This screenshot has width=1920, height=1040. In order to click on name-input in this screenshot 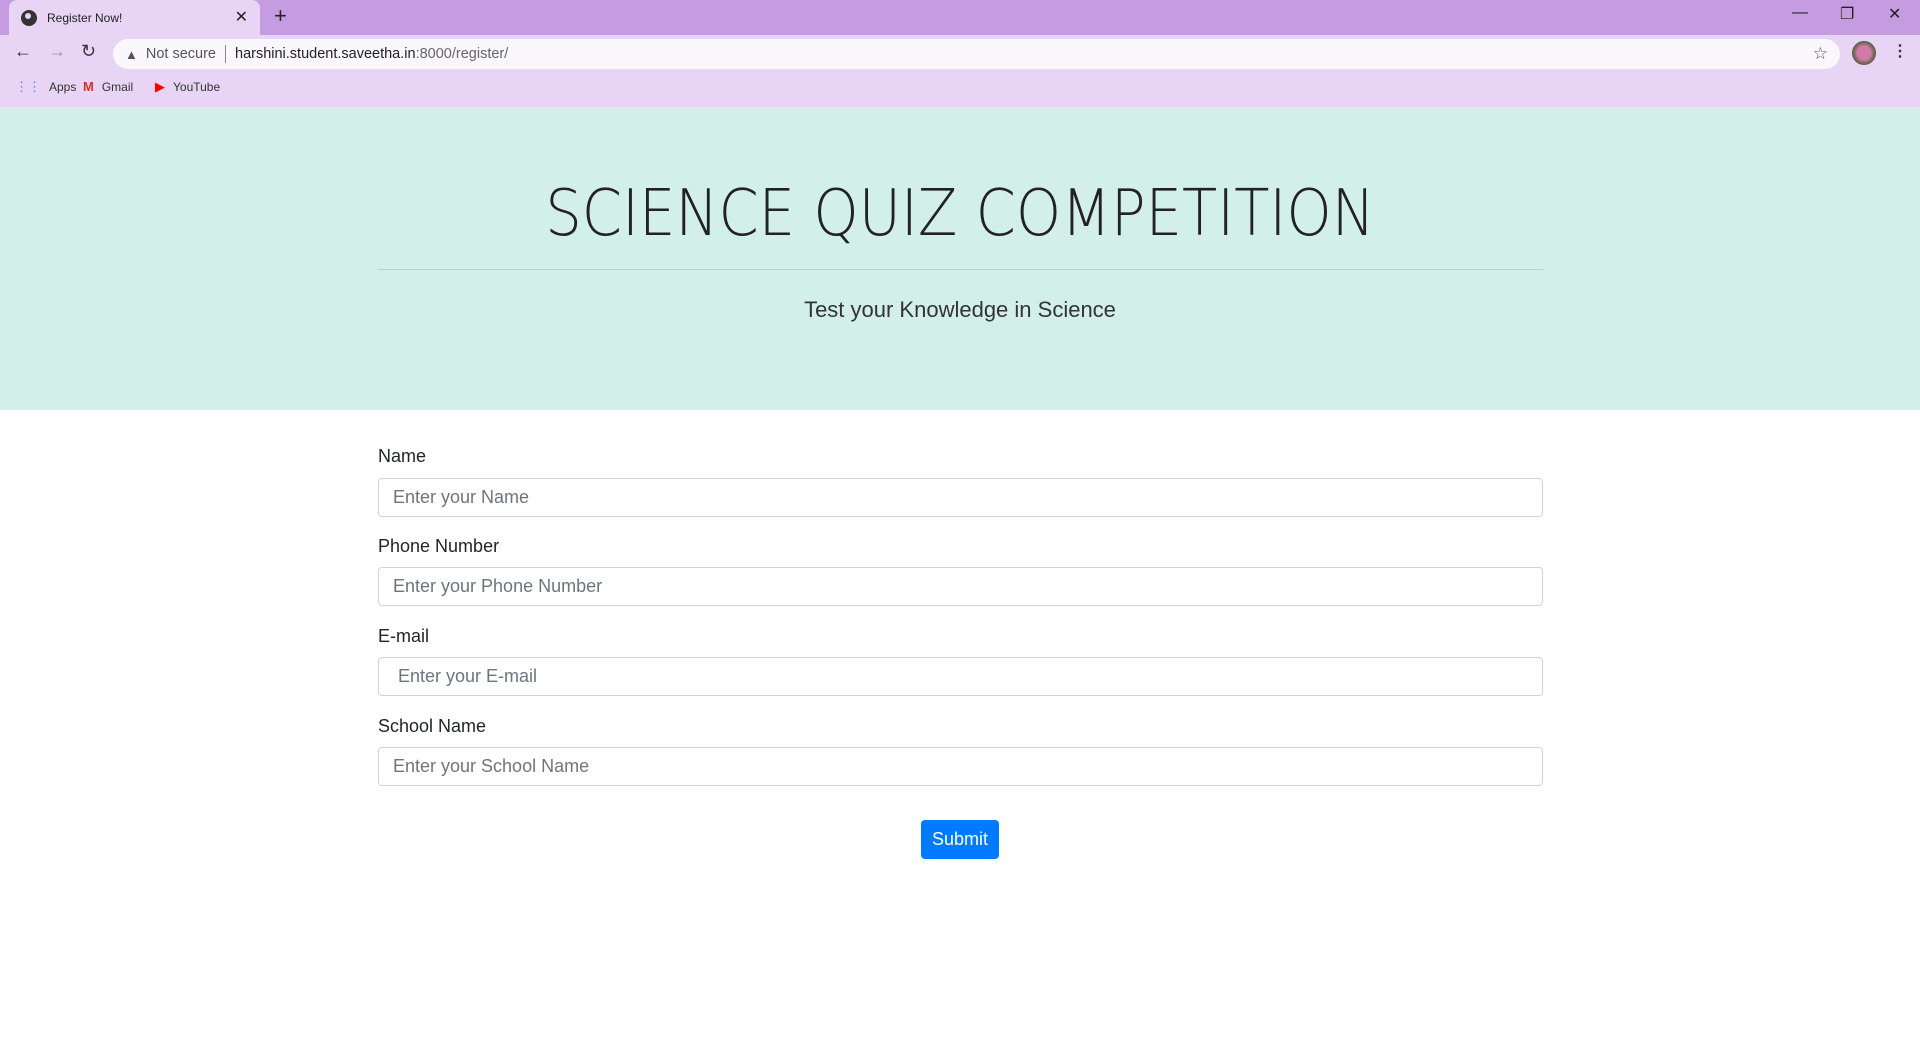, I will do `click(960, 497)`.